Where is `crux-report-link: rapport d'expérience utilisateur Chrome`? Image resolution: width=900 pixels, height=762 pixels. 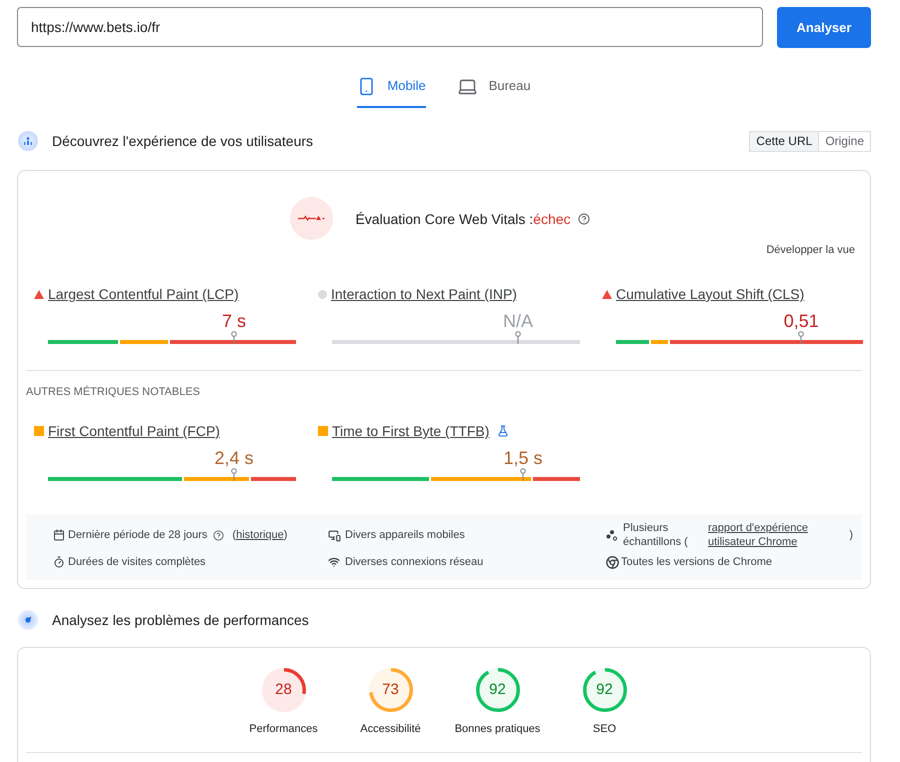
crux-report-link: rapport d'expérience utilisateur Chrome is located at coordinates (763, 535).